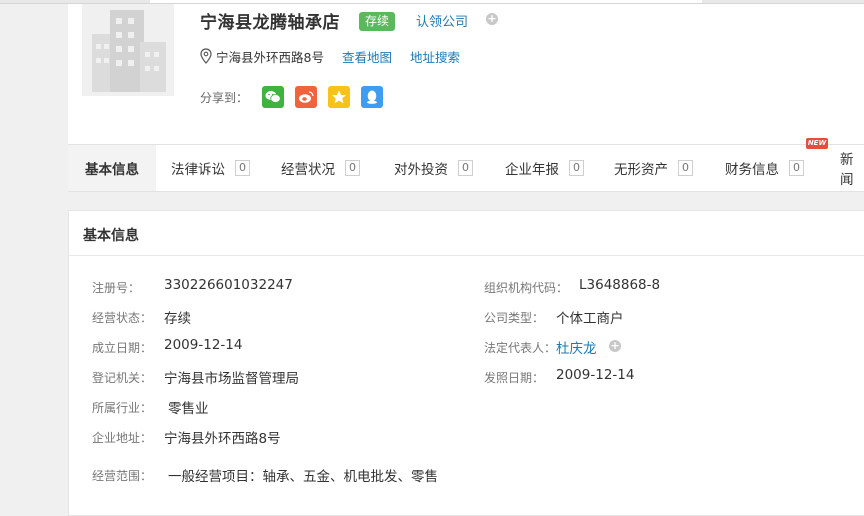 The image size is (864, 516). What do you see at coordinates (228, 285) in the screenshot?
I see `reg-no-value: 330226601032247` at bounding box center [228, 285].